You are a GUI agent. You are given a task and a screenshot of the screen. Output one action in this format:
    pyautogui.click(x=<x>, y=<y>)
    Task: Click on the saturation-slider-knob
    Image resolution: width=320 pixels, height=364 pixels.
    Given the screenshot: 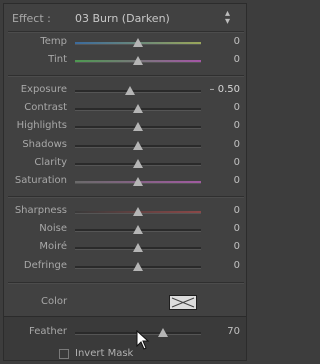 What is the action you would take?
    pyautogui.click(x=138, y=181)
    